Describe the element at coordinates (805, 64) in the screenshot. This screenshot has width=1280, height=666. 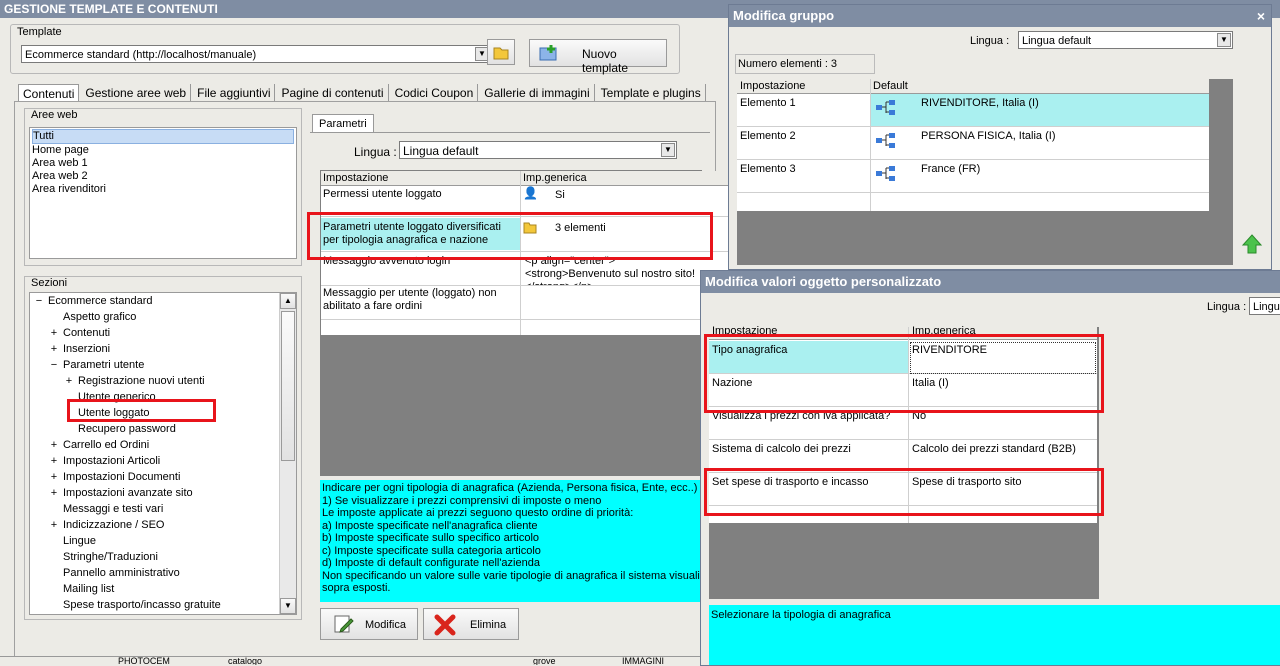
I see `numero-elementi: Numero elementi : 3` at that location.